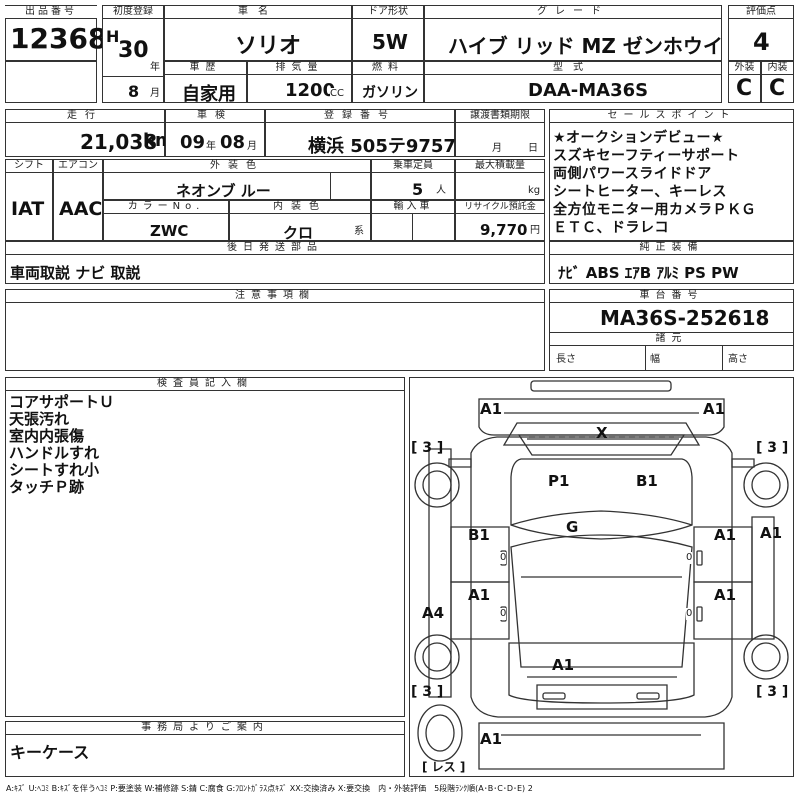  I want to click on color-no: ZWC, so click(169, 231).